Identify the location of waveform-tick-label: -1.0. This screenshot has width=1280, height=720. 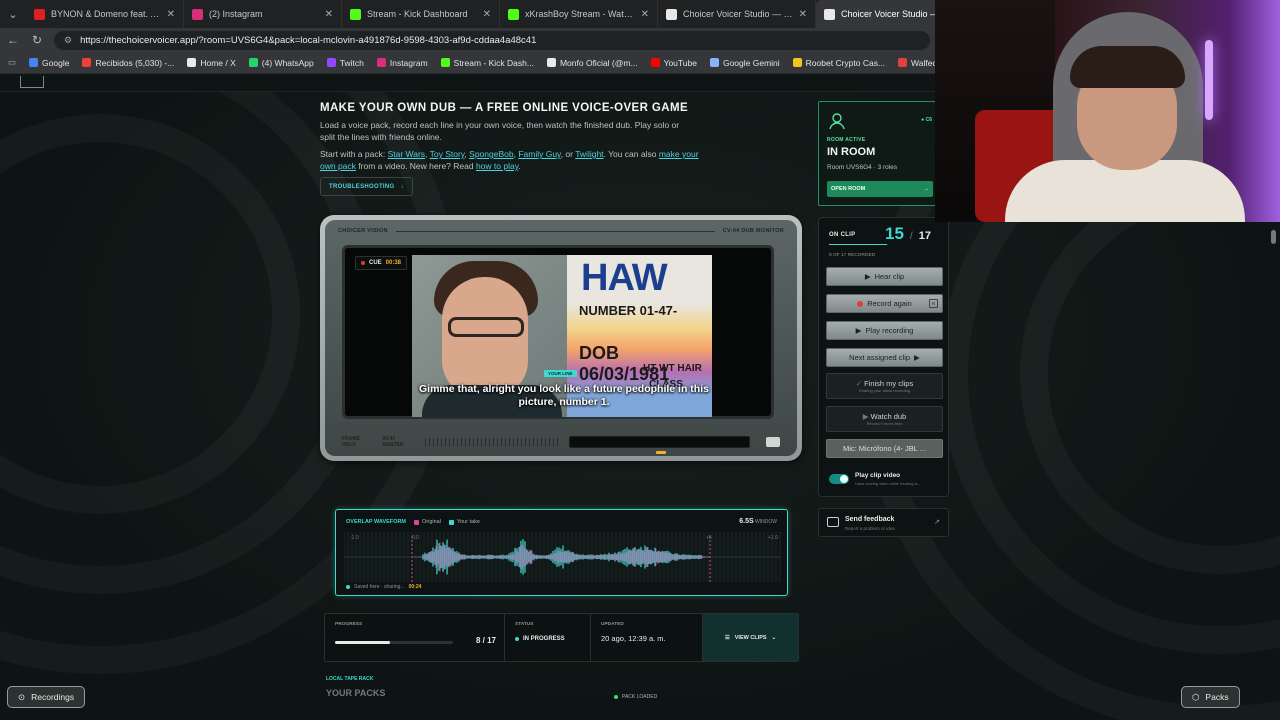
(354, 538).